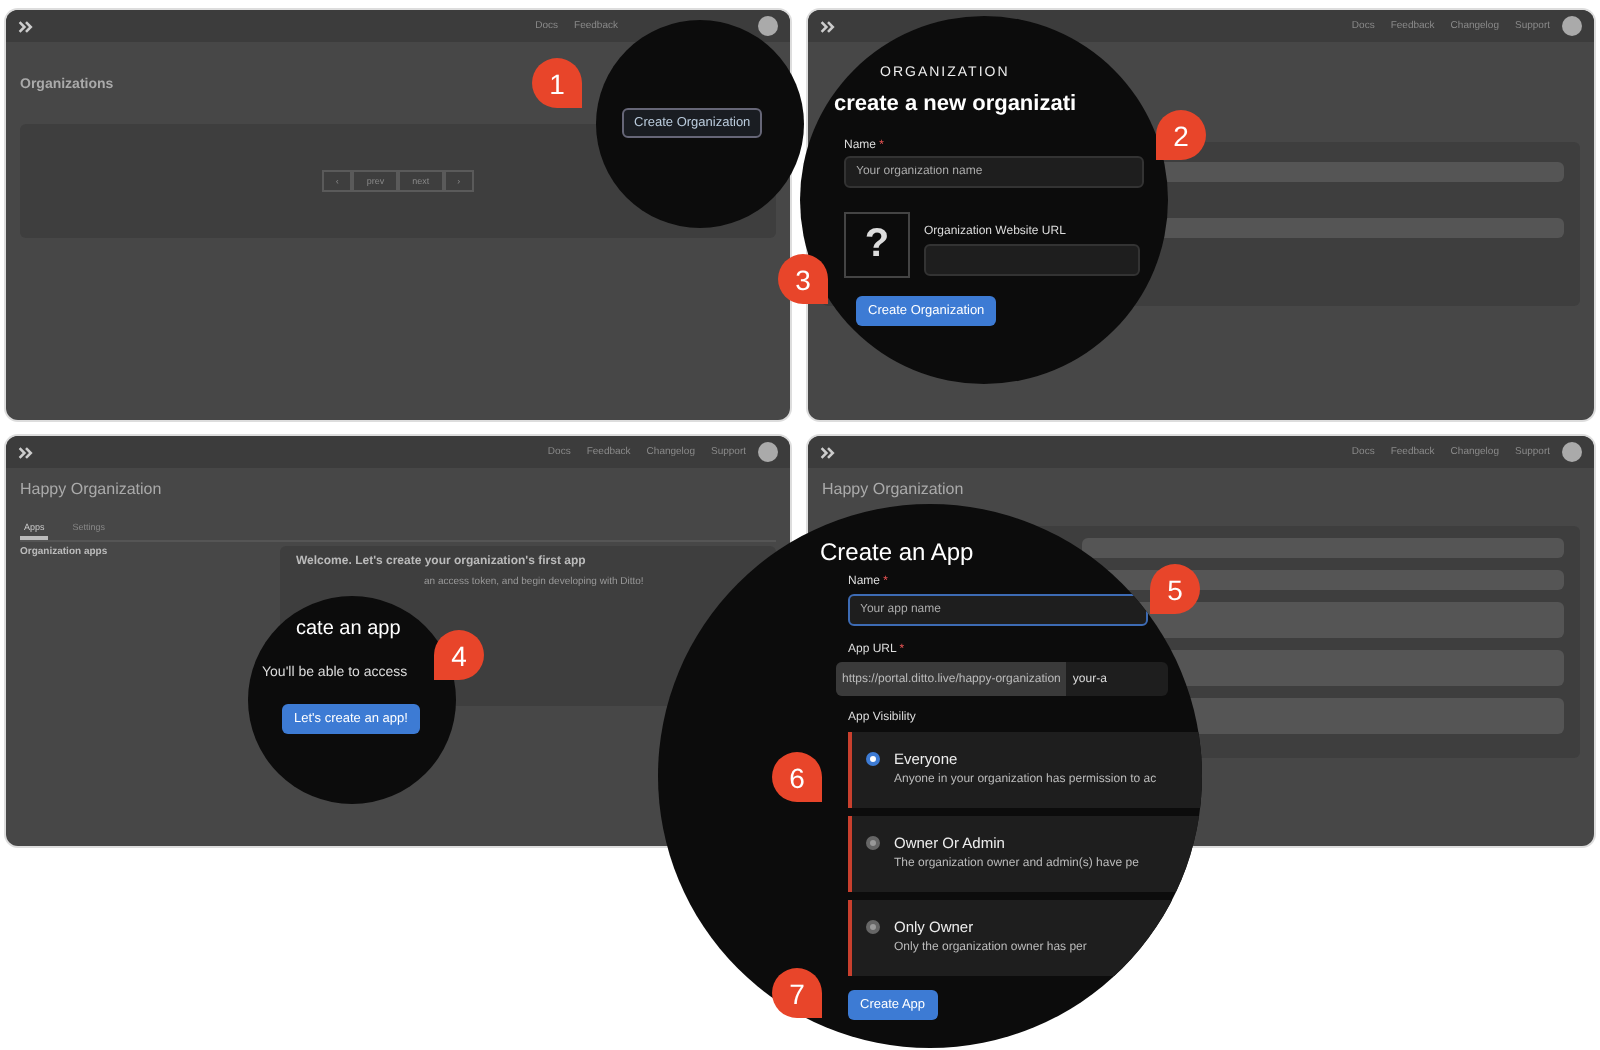 The height and width of the screenshot is (1050, 1600). I want to click on form-heading: create a new organizati, so click(955, 104).